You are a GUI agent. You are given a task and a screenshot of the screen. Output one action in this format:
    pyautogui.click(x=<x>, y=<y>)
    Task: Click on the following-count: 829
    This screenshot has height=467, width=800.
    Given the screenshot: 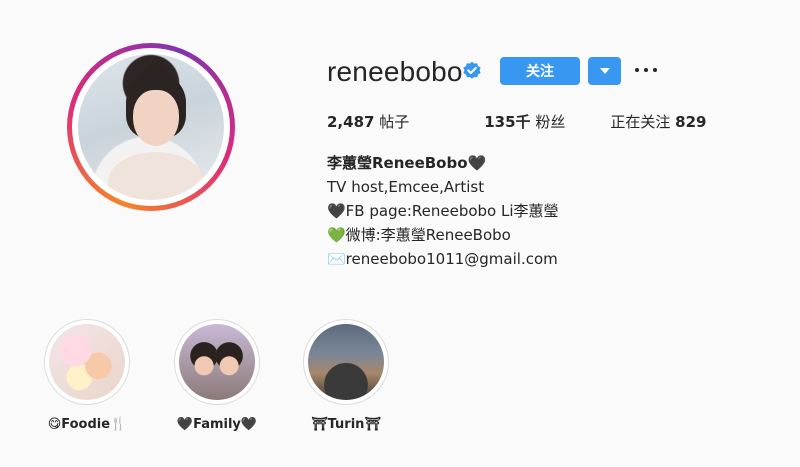 What is the action you would take?
    pyautogui.click(x=691, y=122)
    